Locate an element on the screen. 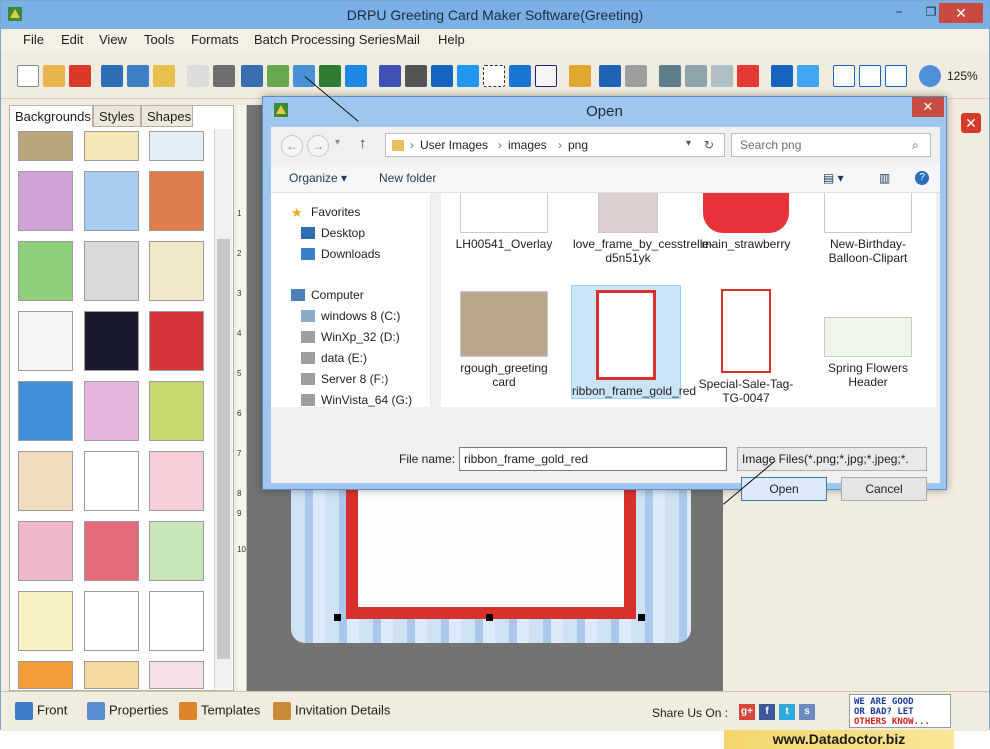  view-options-icon: ▤ ▾ is located at coordinates (833, 178).